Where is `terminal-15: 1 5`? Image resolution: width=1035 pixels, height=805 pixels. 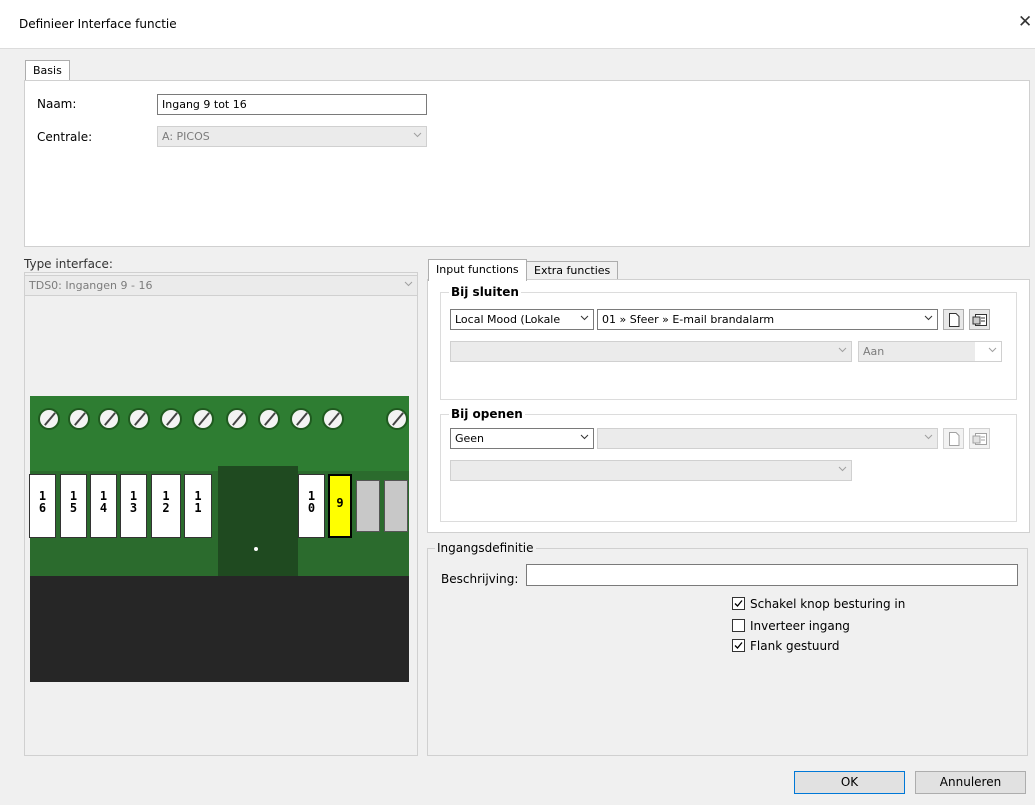
terminal-15: 1 5 is located at coordinates (73, 506).